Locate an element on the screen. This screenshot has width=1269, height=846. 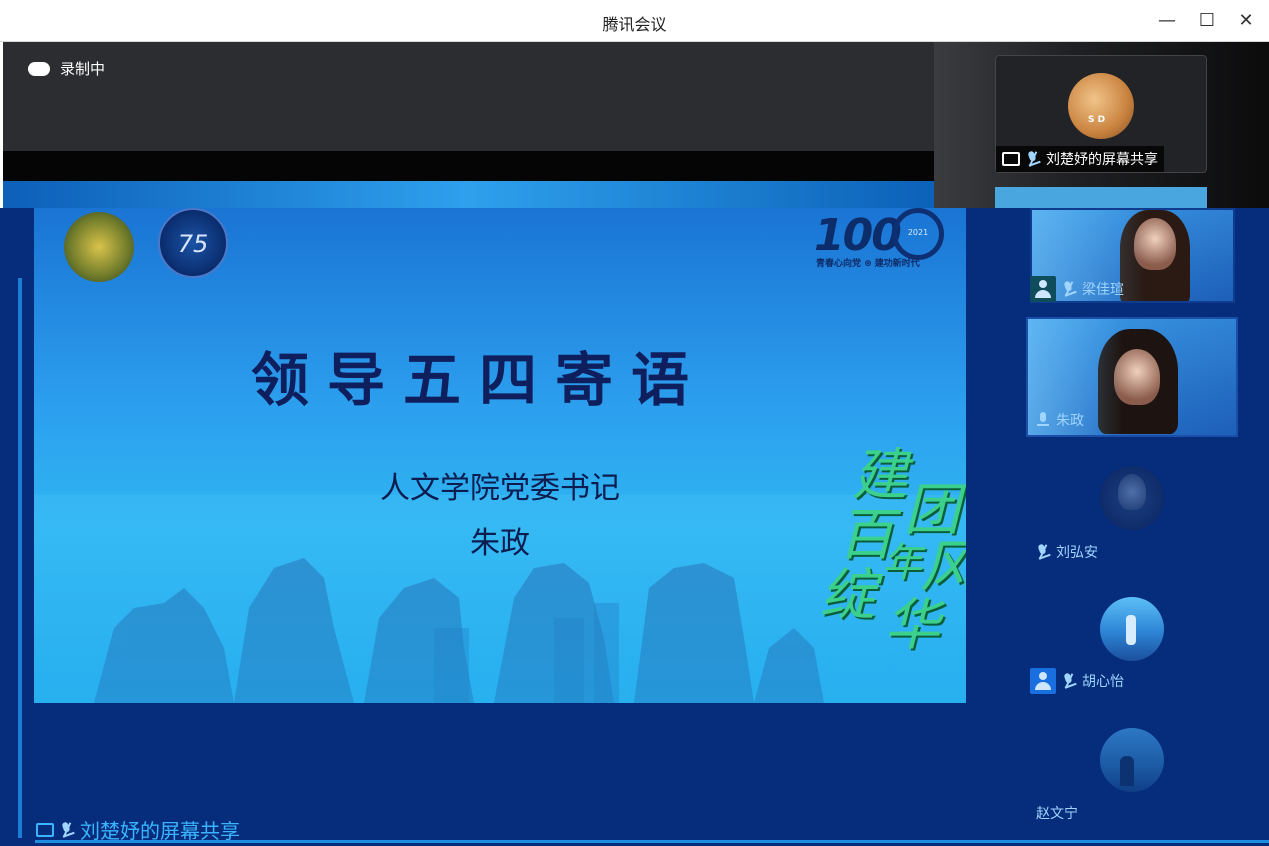
participant-face is located at coordinates (1132, 492).